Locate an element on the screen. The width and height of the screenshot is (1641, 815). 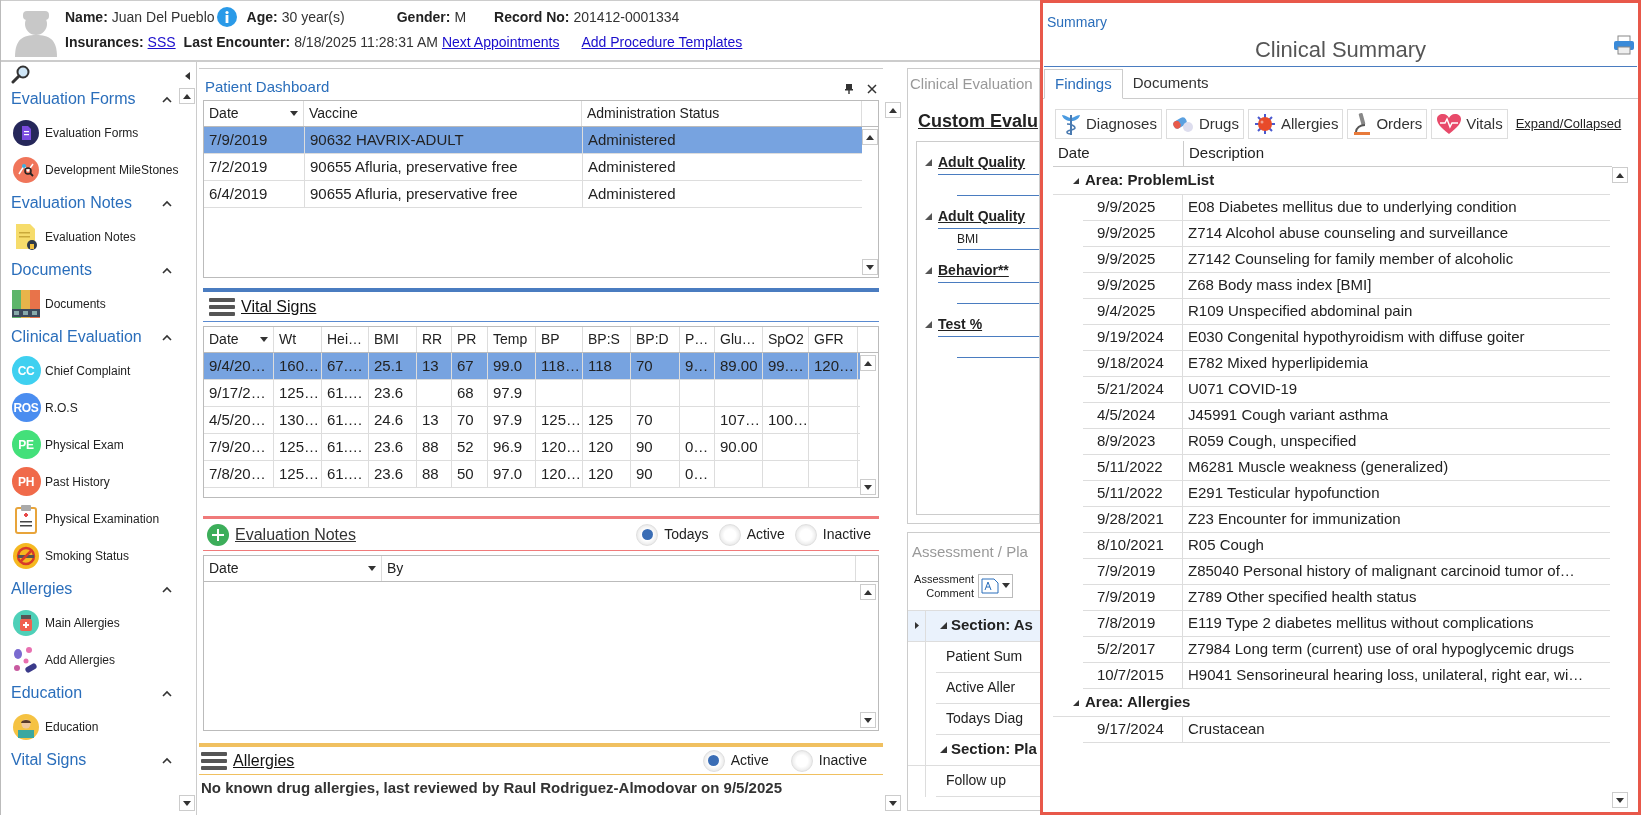
collapse-panel-icon is located at coordinates (187, 76).